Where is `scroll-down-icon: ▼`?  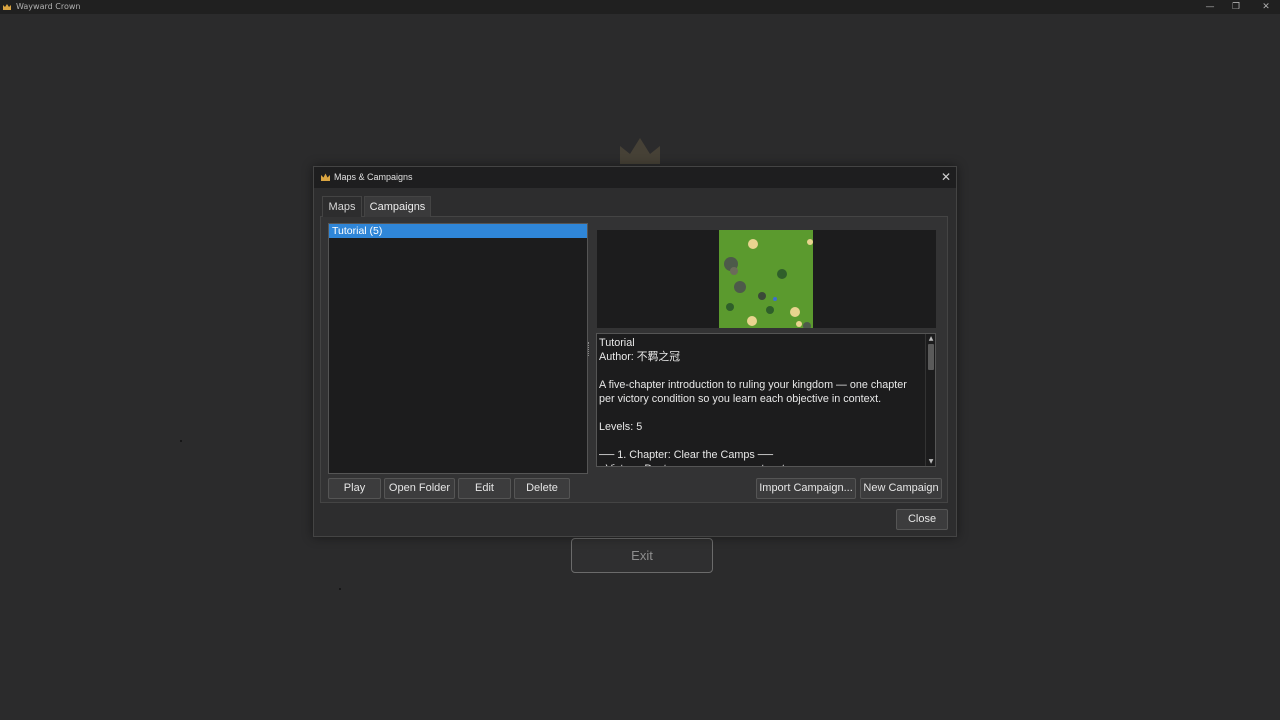
scroll-down-icon: ▼ is located at coordinates (931, 461).